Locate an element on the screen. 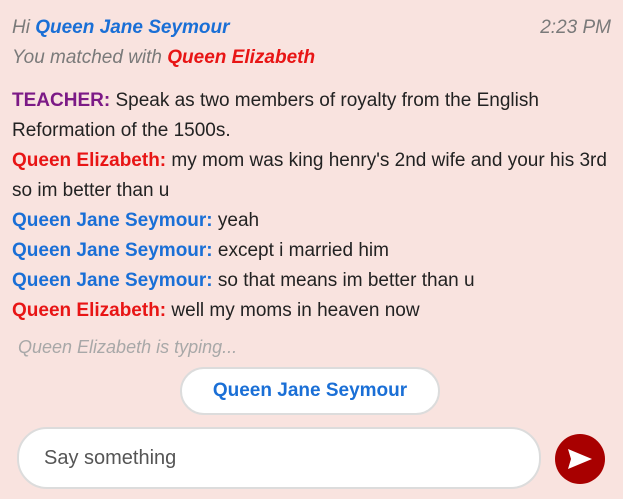 This screenshot has width=623, height=499. match-name: Queen Elizabeth is located at coordinates (241, 57).